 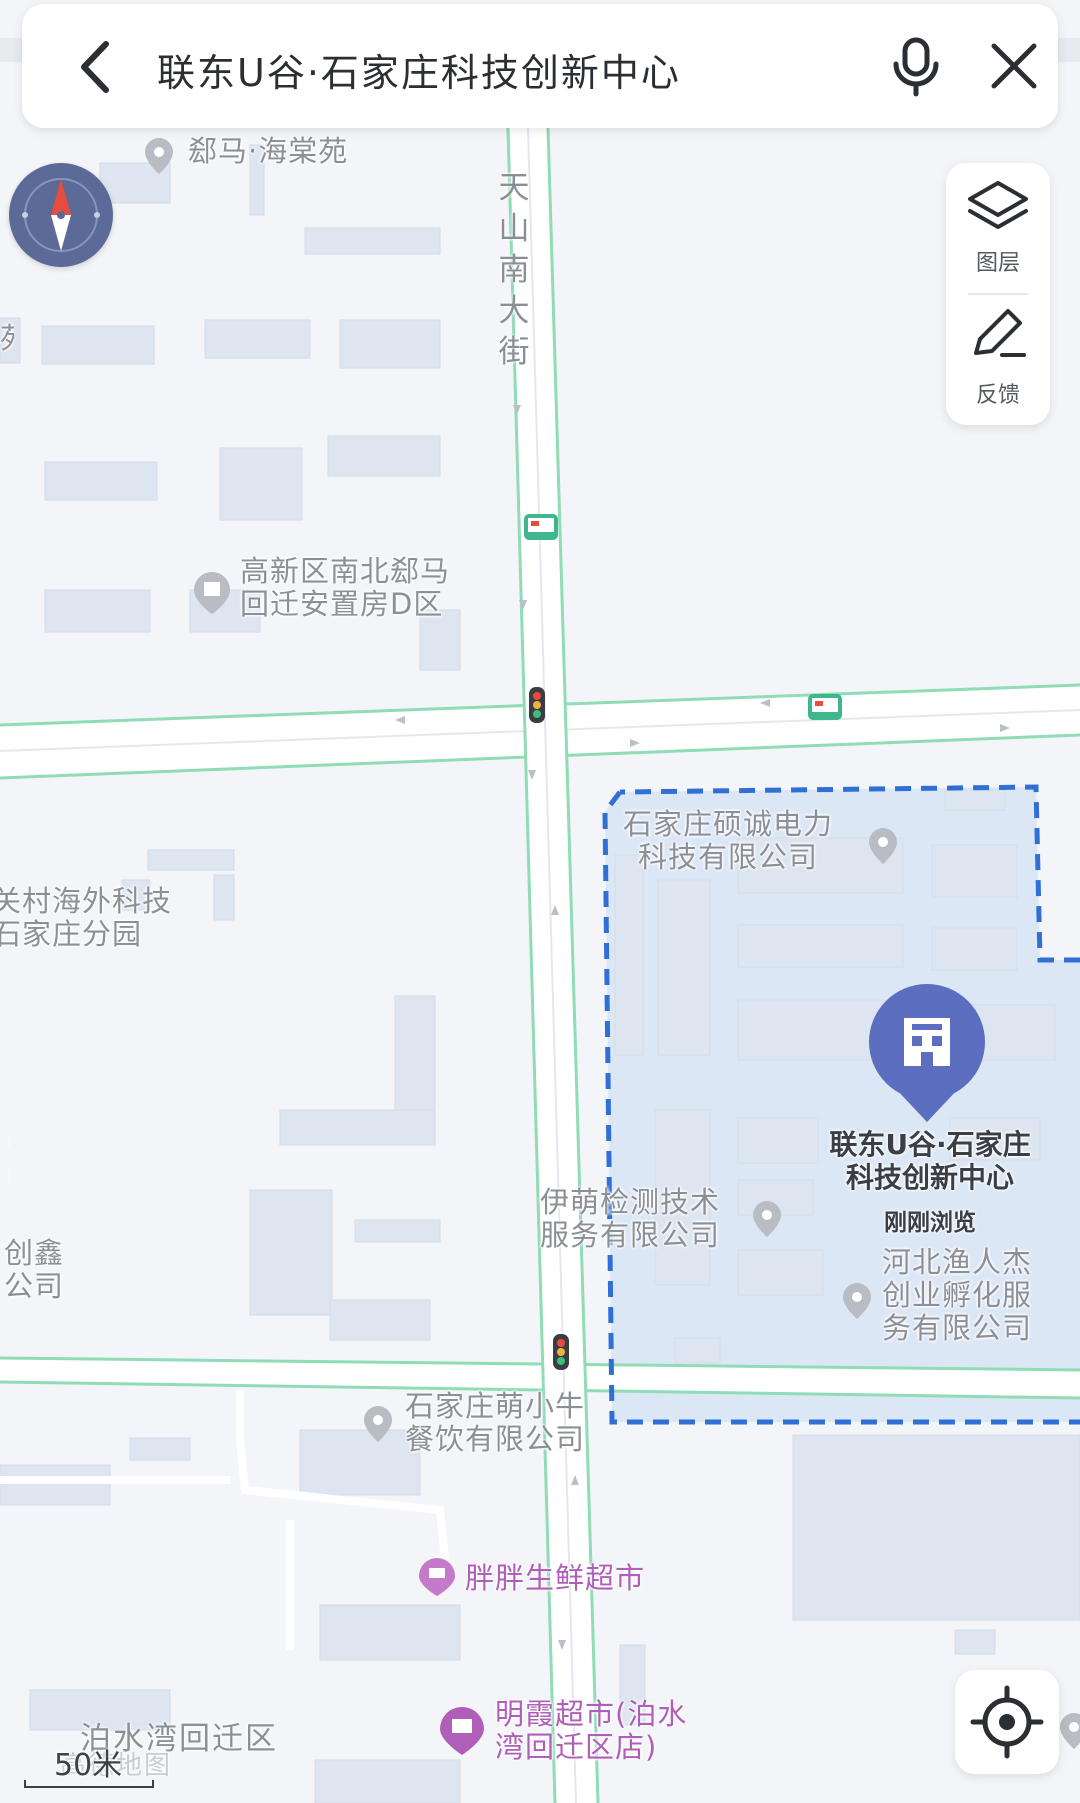 I want to click on poi-label-gaoxin-d: 高新区南北郄马 回迁安置房D区, so click(x=345, y=588).